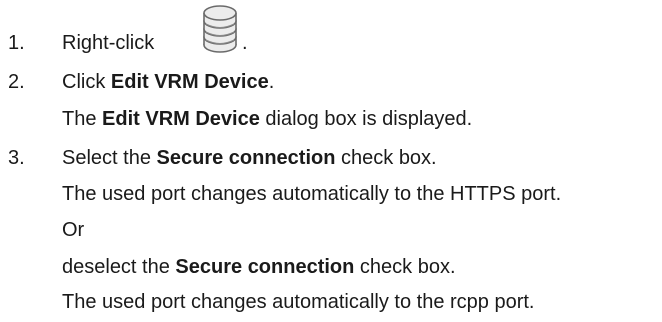 The height and width of the screenshot is (322, 662). I want to click on text-run: Click, so click(86, 82).